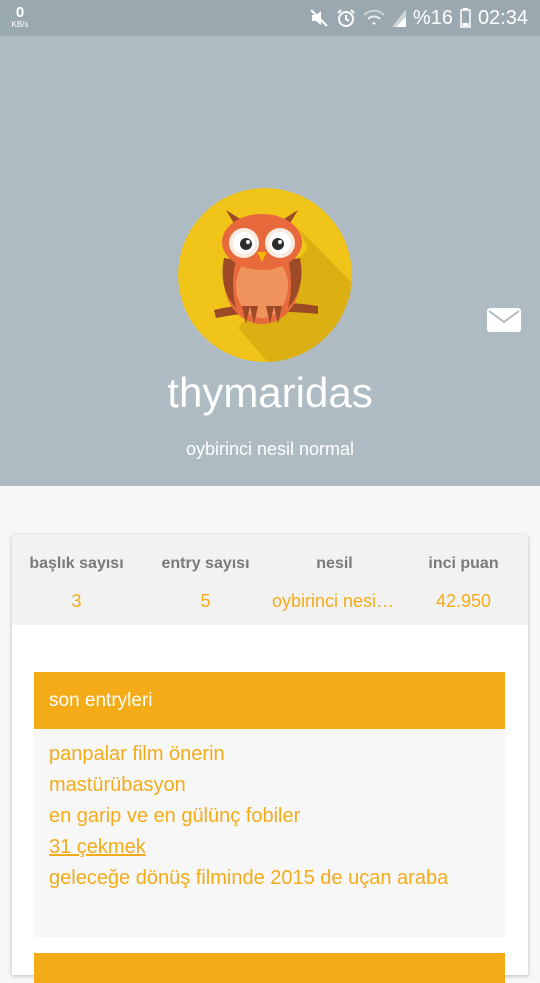 Image resolution: width=540 pixels, height=983 pixels. Describe the element at coordinates (76, 580) in the screenshot. I see `stat-topic-count: başlık sayısı 3` at that location.